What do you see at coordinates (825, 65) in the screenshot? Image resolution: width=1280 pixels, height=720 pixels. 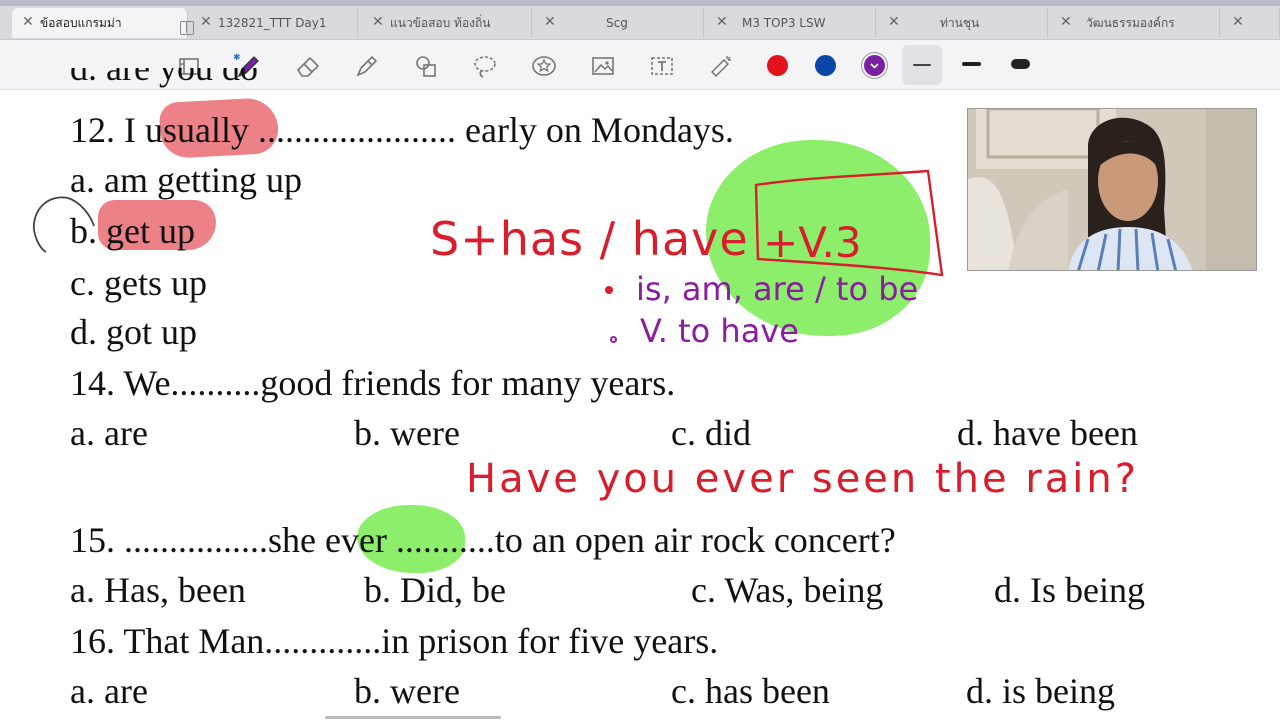 I see `color-blue` at bounding box center [825, 65].